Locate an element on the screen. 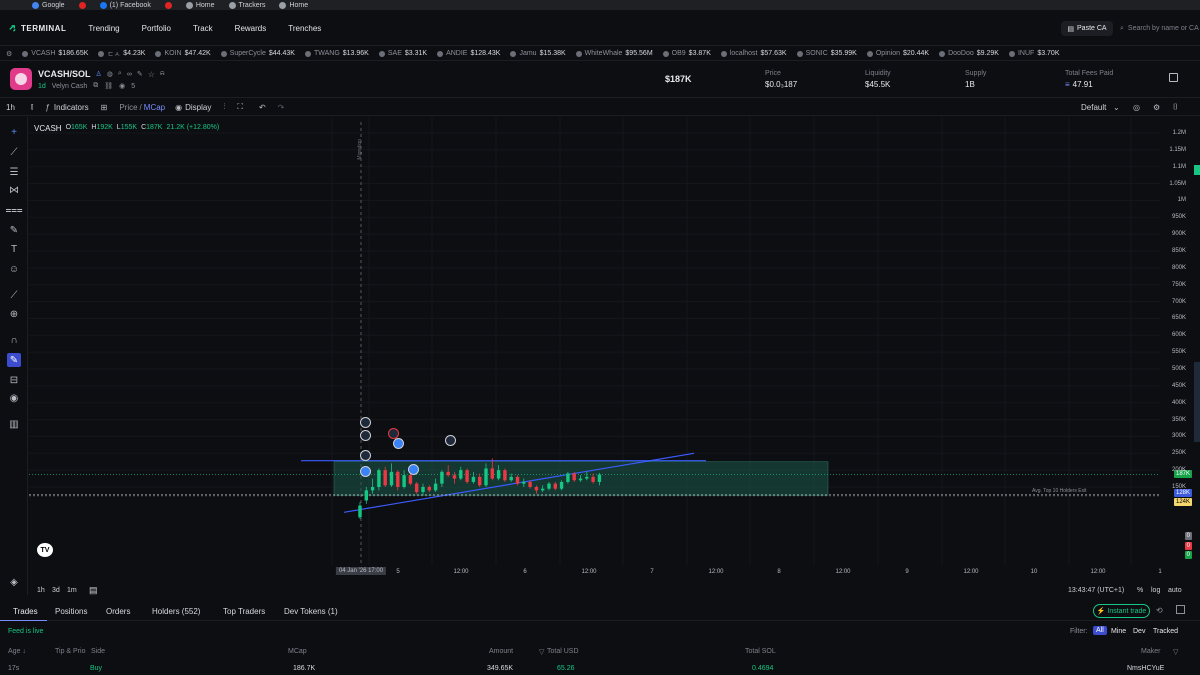 The width and height of the screenshot is (1200, 675). tab-positions: Positions is located at coordinates (71, 611).